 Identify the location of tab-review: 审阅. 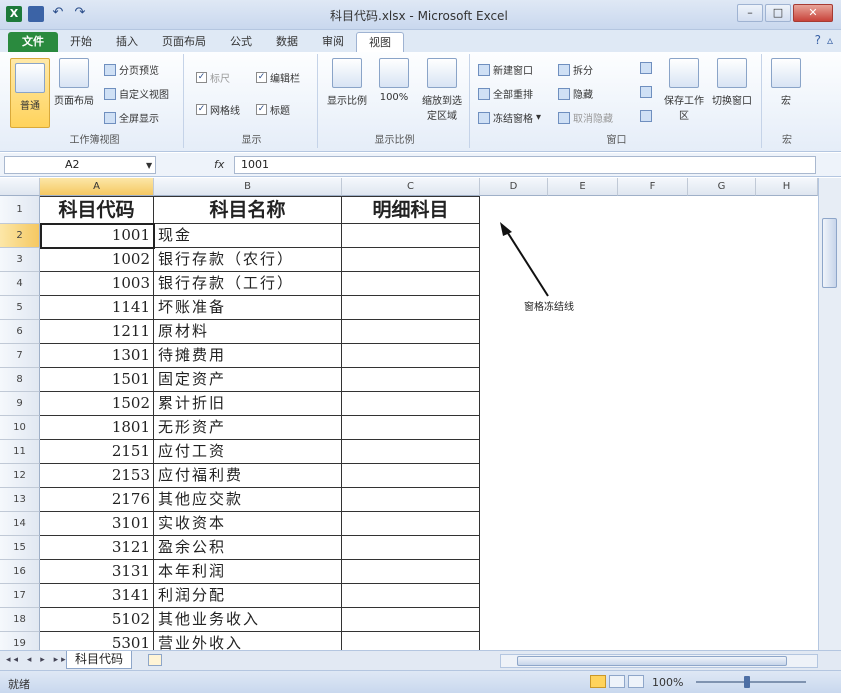
(333, 42).